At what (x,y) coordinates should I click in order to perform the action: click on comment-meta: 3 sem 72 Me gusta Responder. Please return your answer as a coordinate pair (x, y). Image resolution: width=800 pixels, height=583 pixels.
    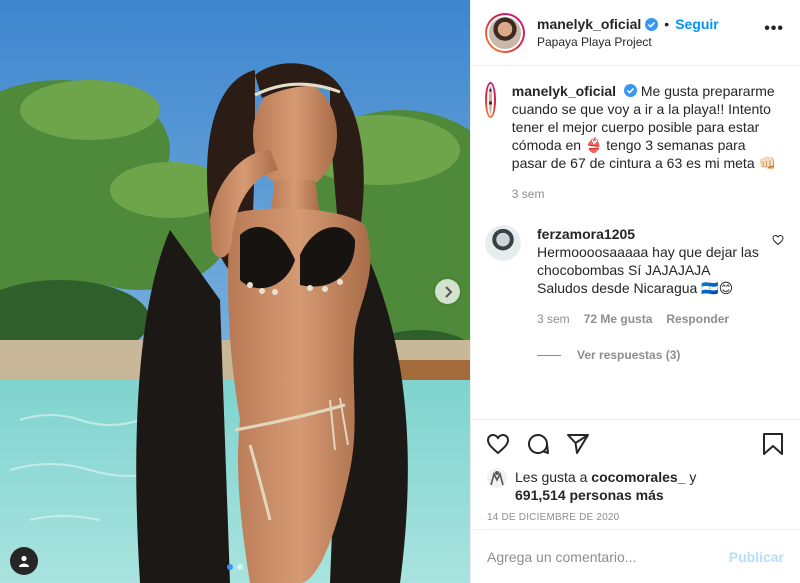
    Looking at the image, I should click on (648, 319).